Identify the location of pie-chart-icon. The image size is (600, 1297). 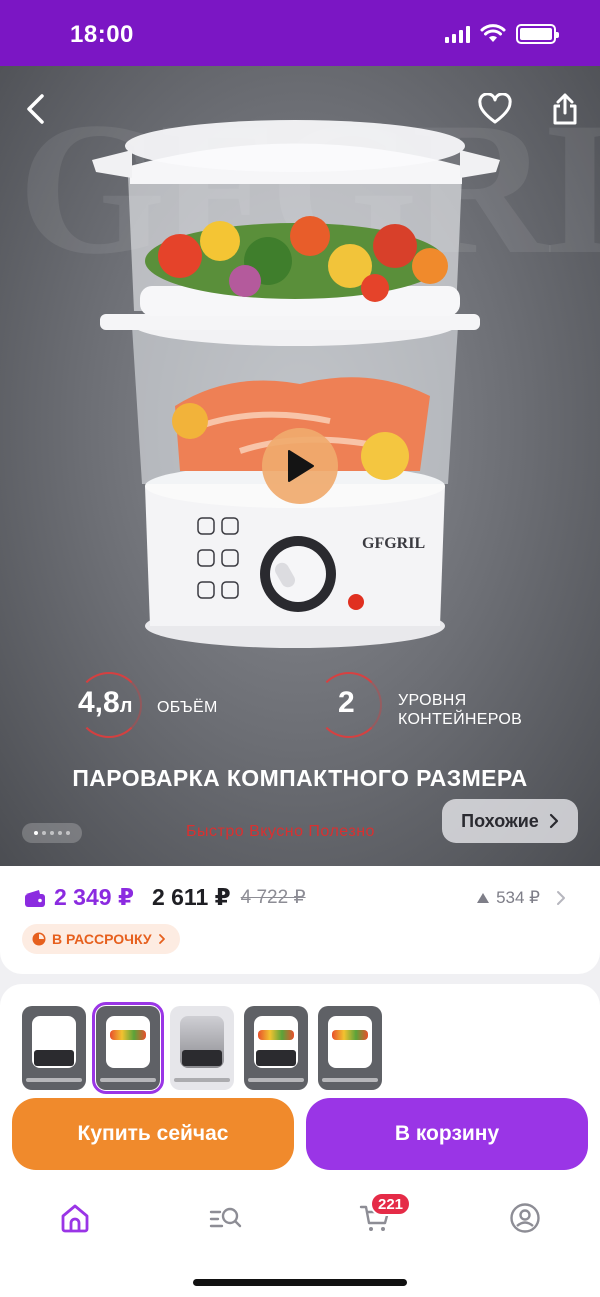
(39, 939).